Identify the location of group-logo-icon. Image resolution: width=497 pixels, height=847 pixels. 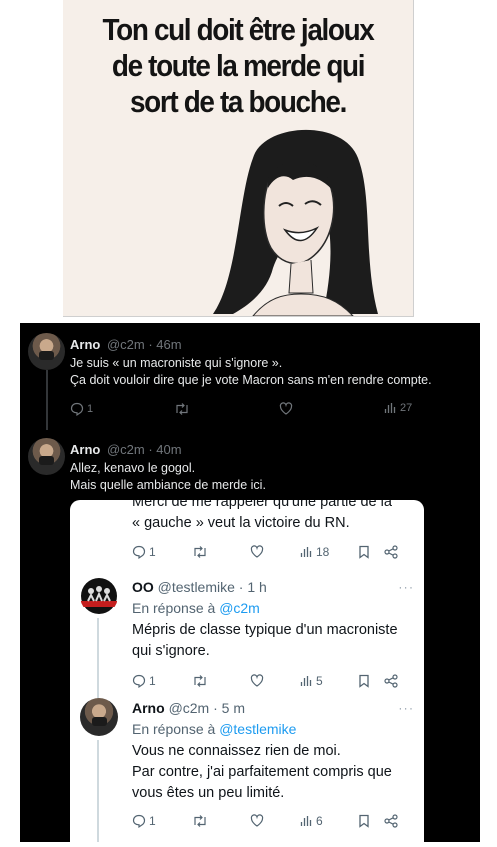
(99, 596).